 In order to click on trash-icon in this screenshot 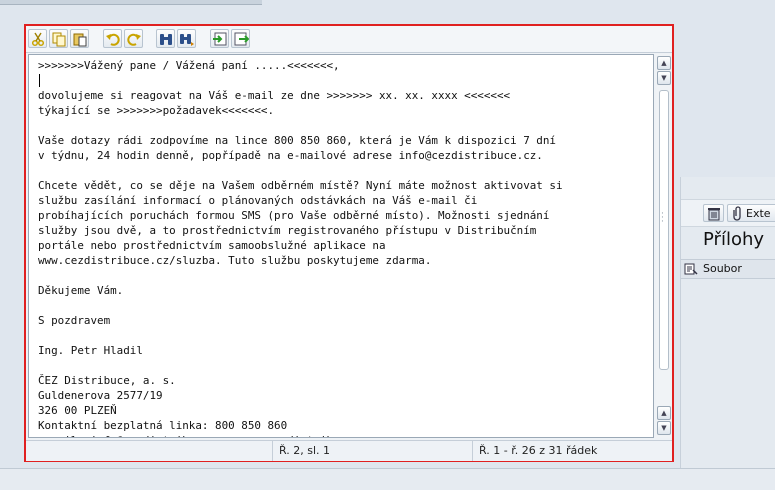, I will do `click(714, 214)`.